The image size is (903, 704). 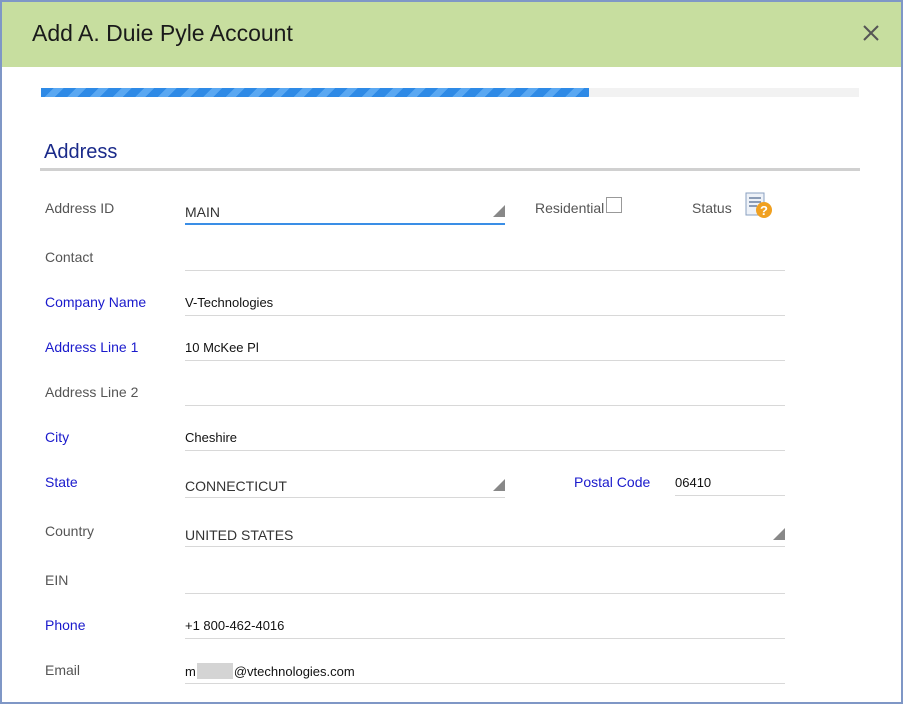 What do you see at coordinates (81, 152) in the screenshot?
I see `section-title: Address` at bounding box center [81, 152].